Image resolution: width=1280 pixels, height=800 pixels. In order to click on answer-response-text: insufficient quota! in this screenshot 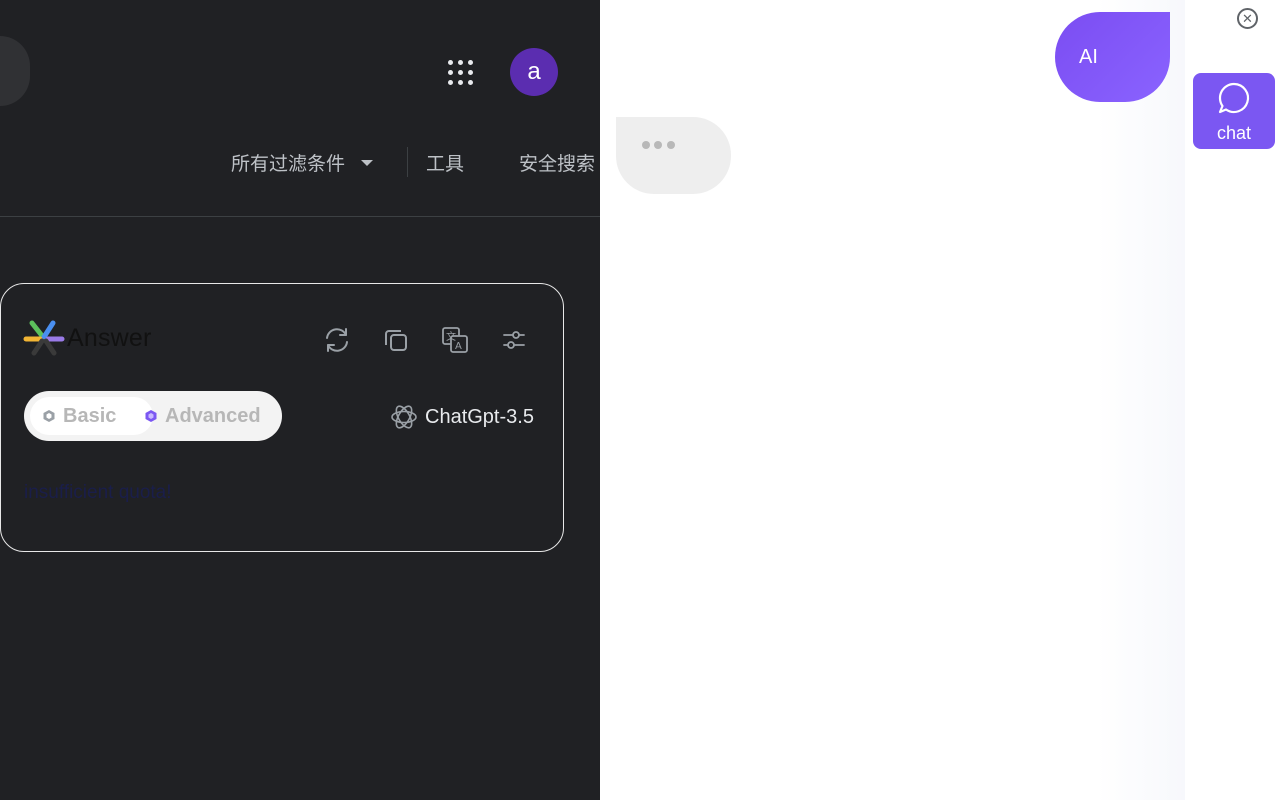, I will do `click(98, 492)`.